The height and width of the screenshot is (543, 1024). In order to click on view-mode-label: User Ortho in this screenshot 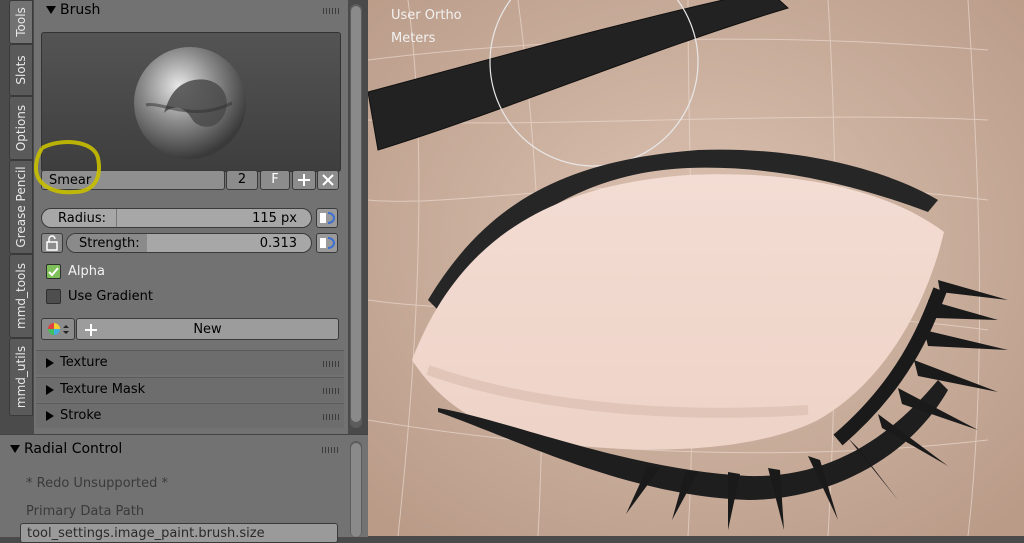, I will do `click(426, 15)`.